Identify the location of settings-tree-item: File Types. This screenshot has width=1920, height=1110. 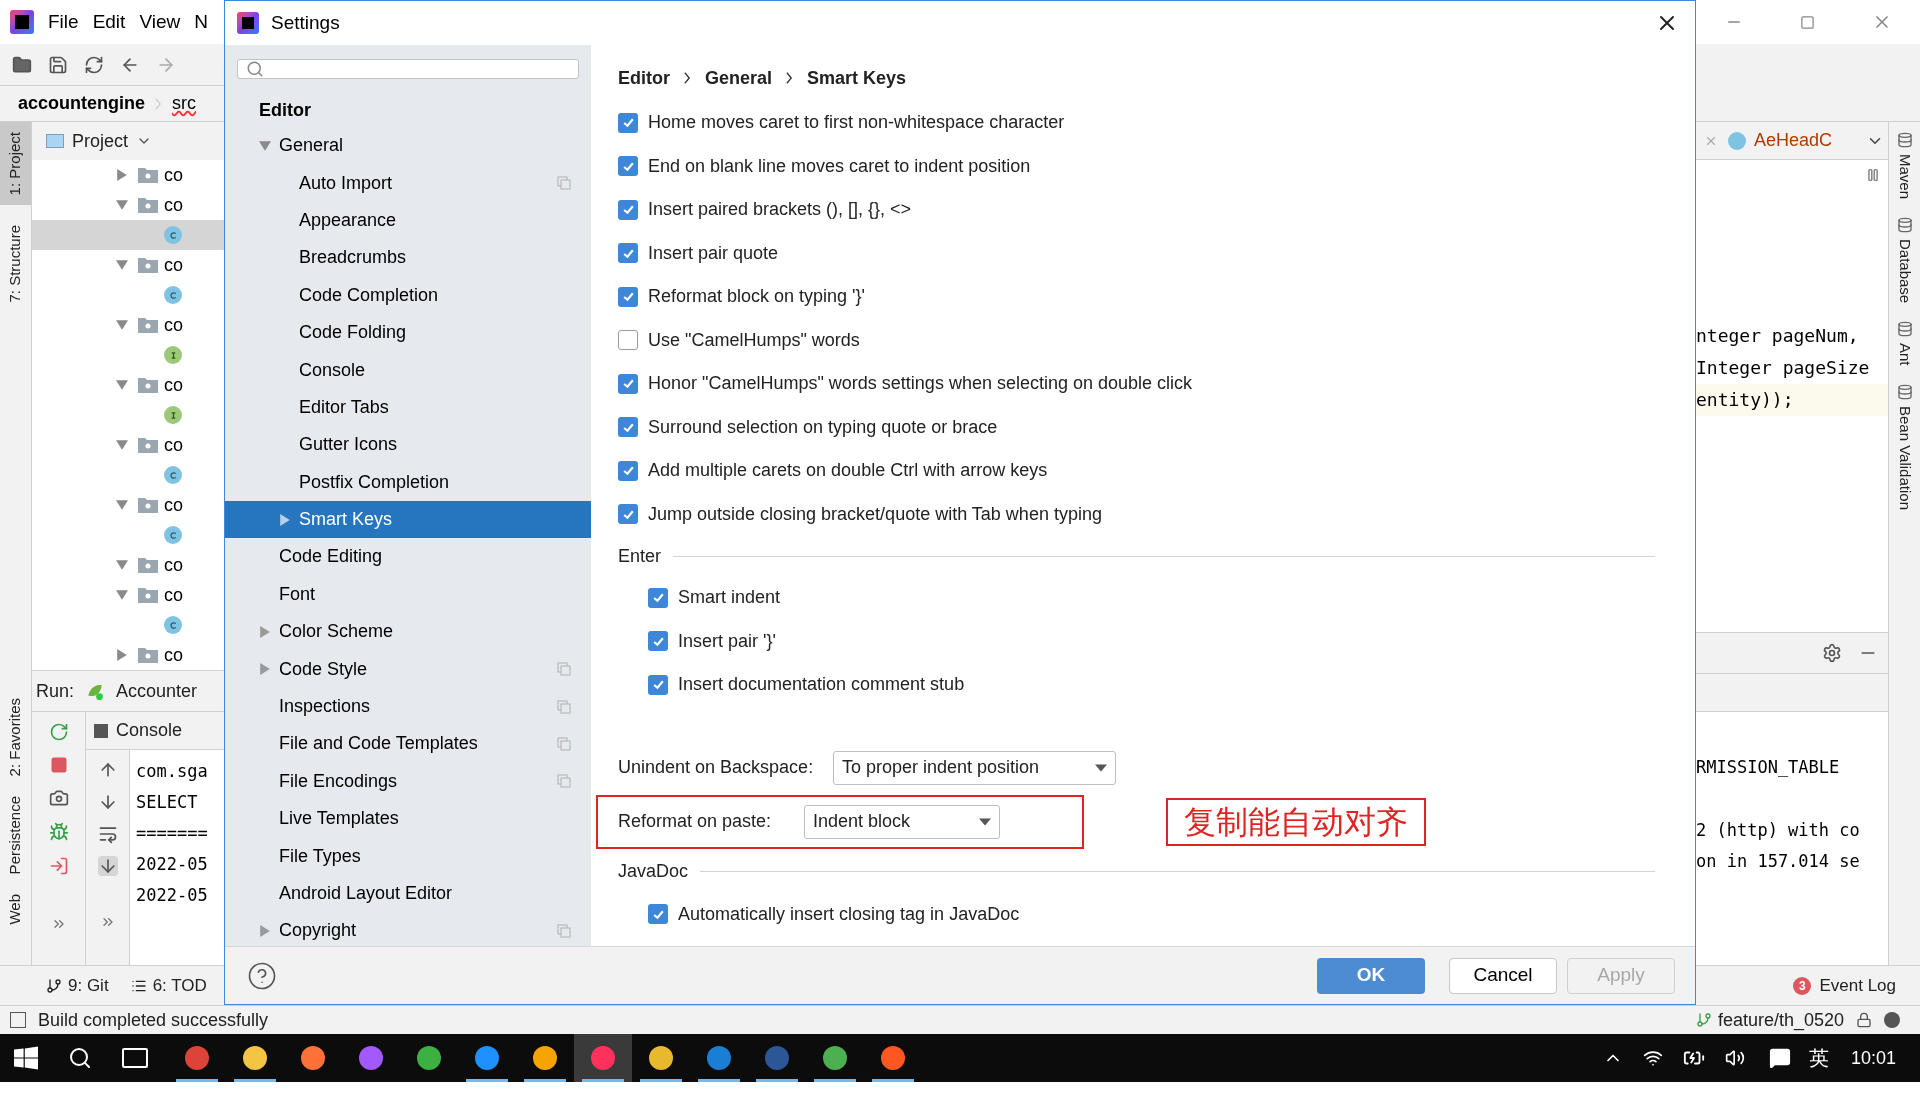
(408, 856).